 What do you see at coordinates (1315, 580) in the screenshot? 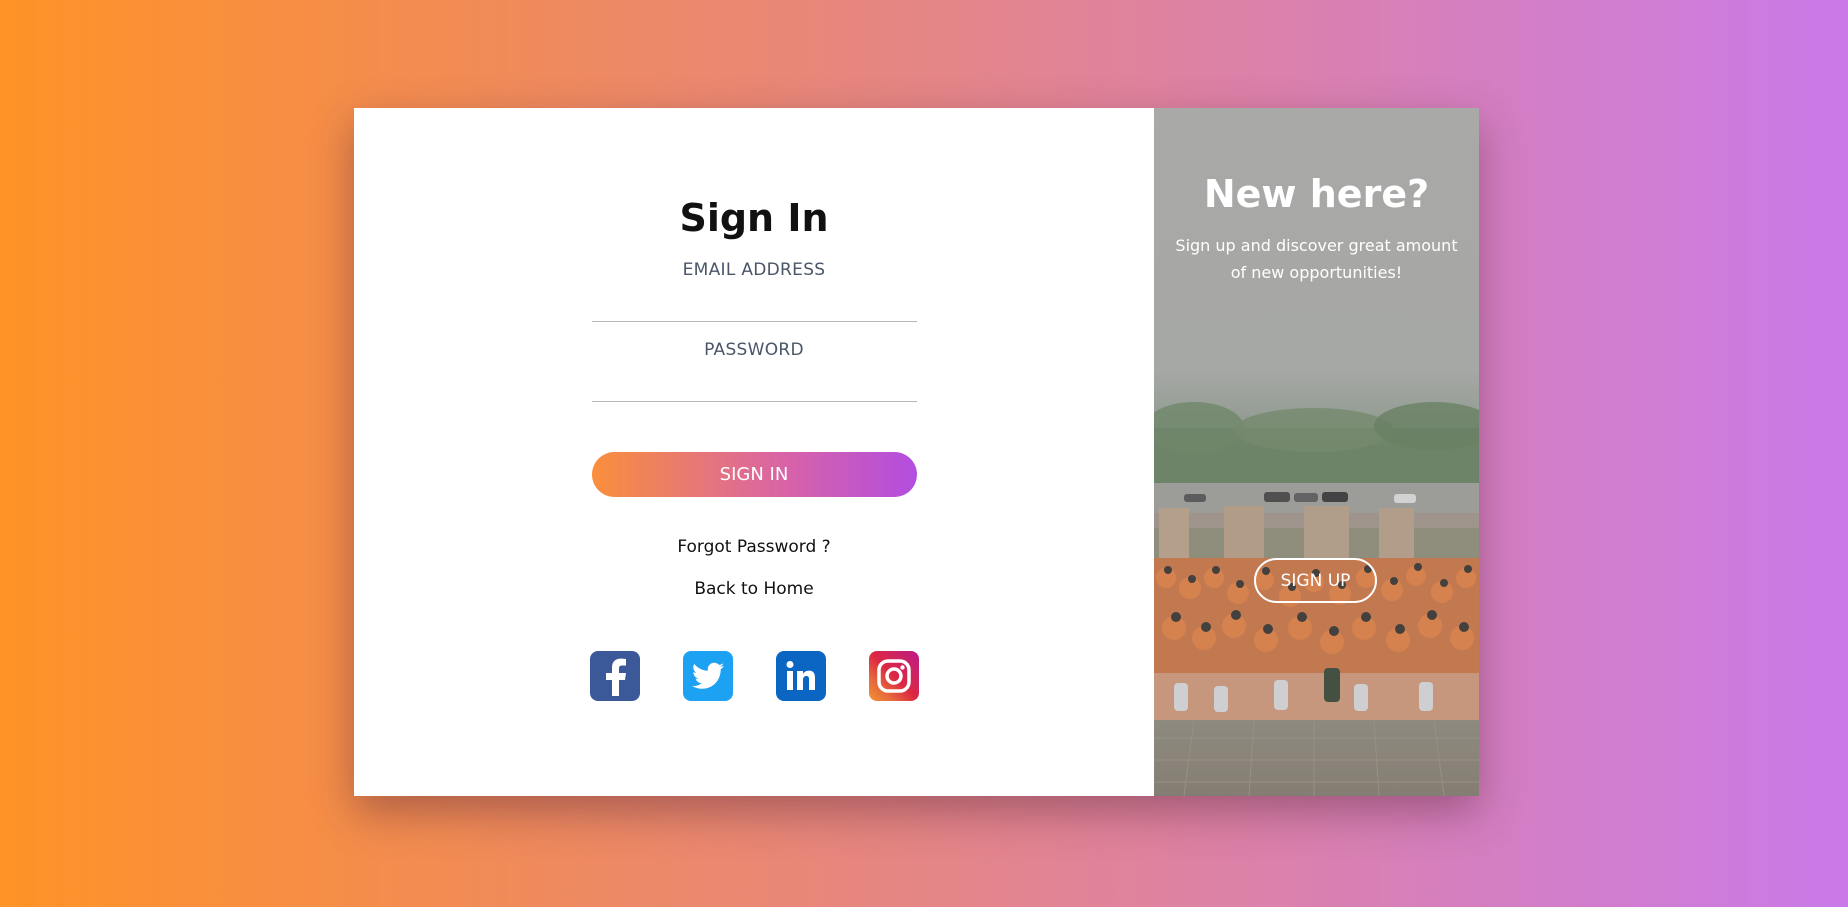
I see `sign-up-button: SIGN UP` at bounding box center [1315, 580].